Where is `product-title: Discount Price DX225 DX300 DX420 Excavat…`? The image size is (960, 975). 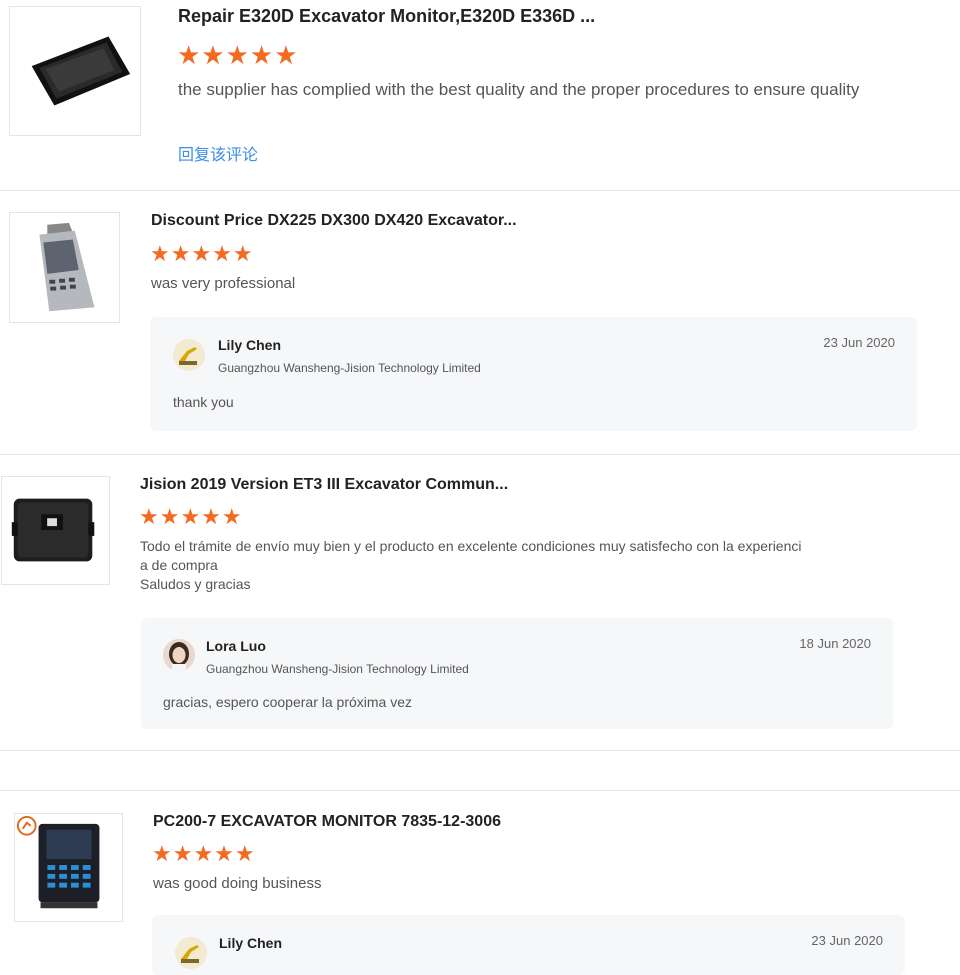
product-title: Discount Price DX225 DX300 DX420 Excavat… is located at coordinates (334, 221).